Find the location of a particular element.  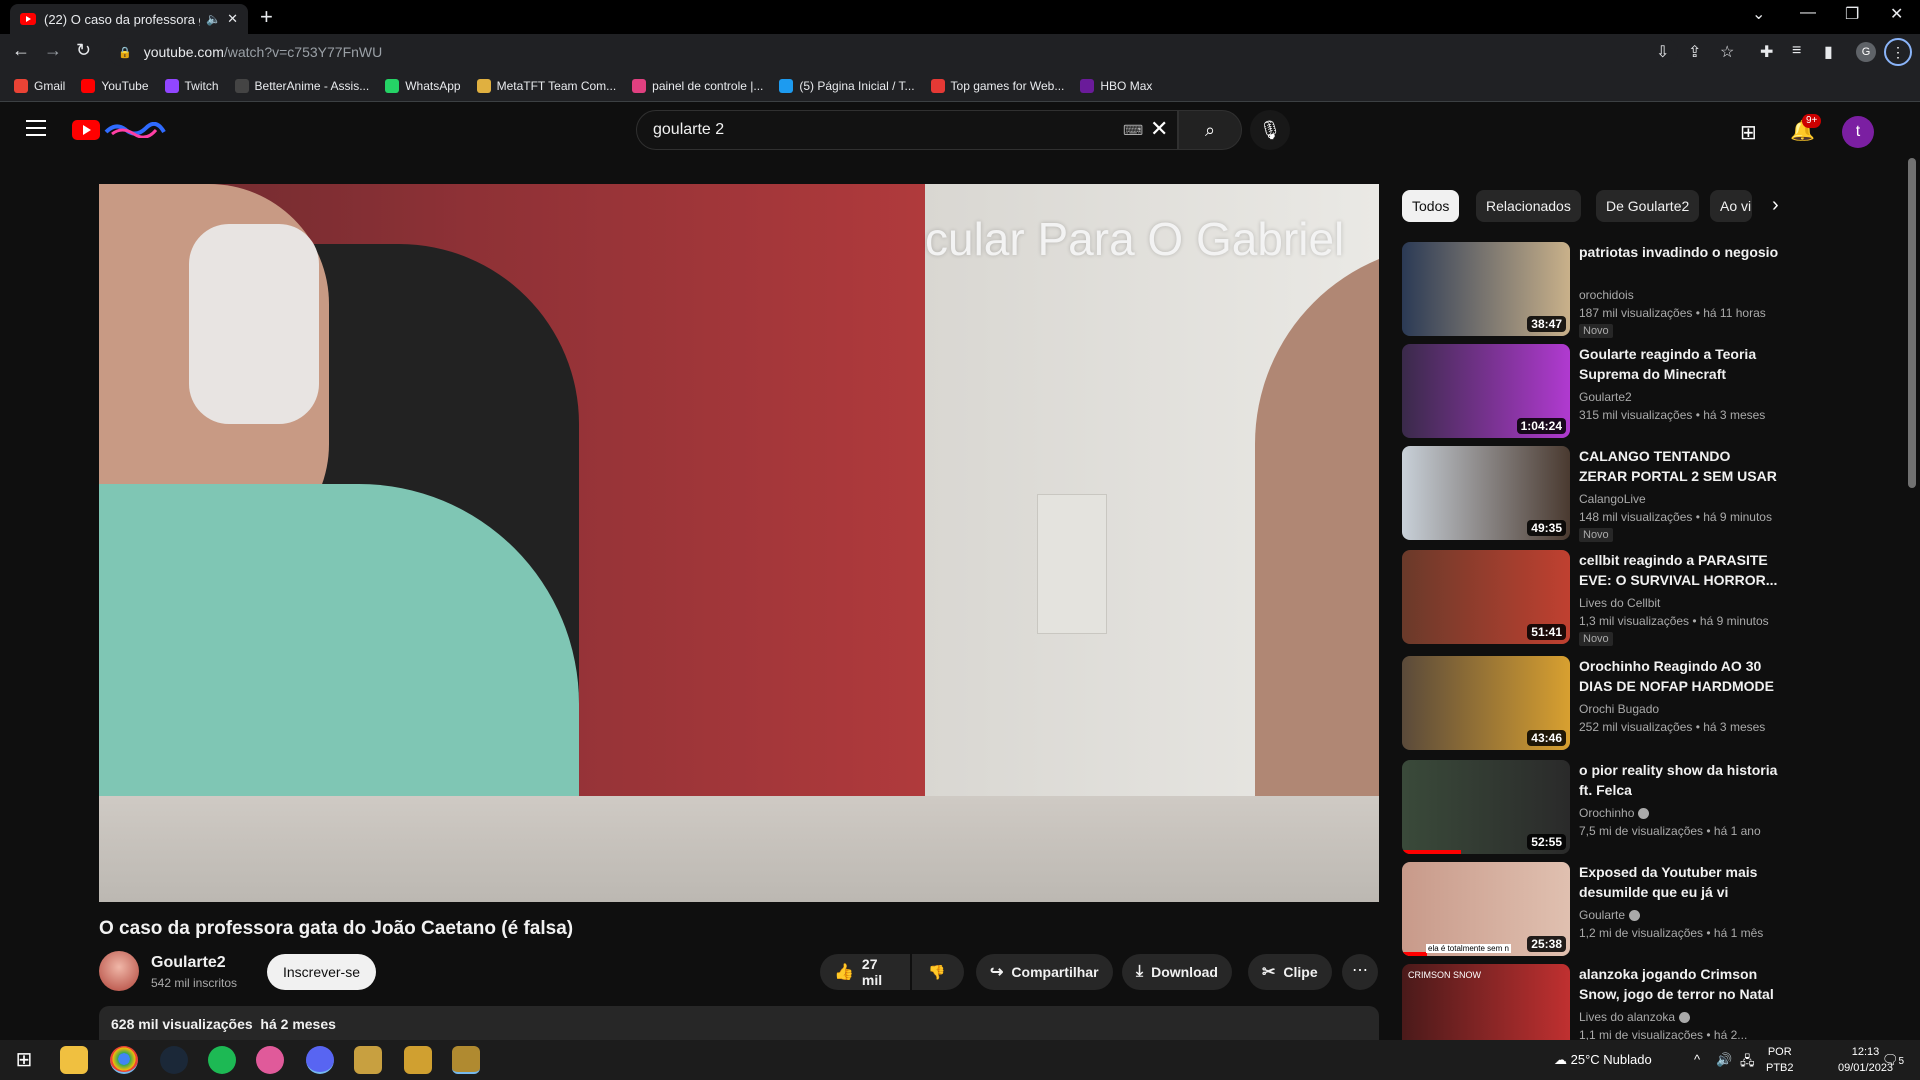

recommendation-channel: Goularte2 is located at coordinates (1605, 397).